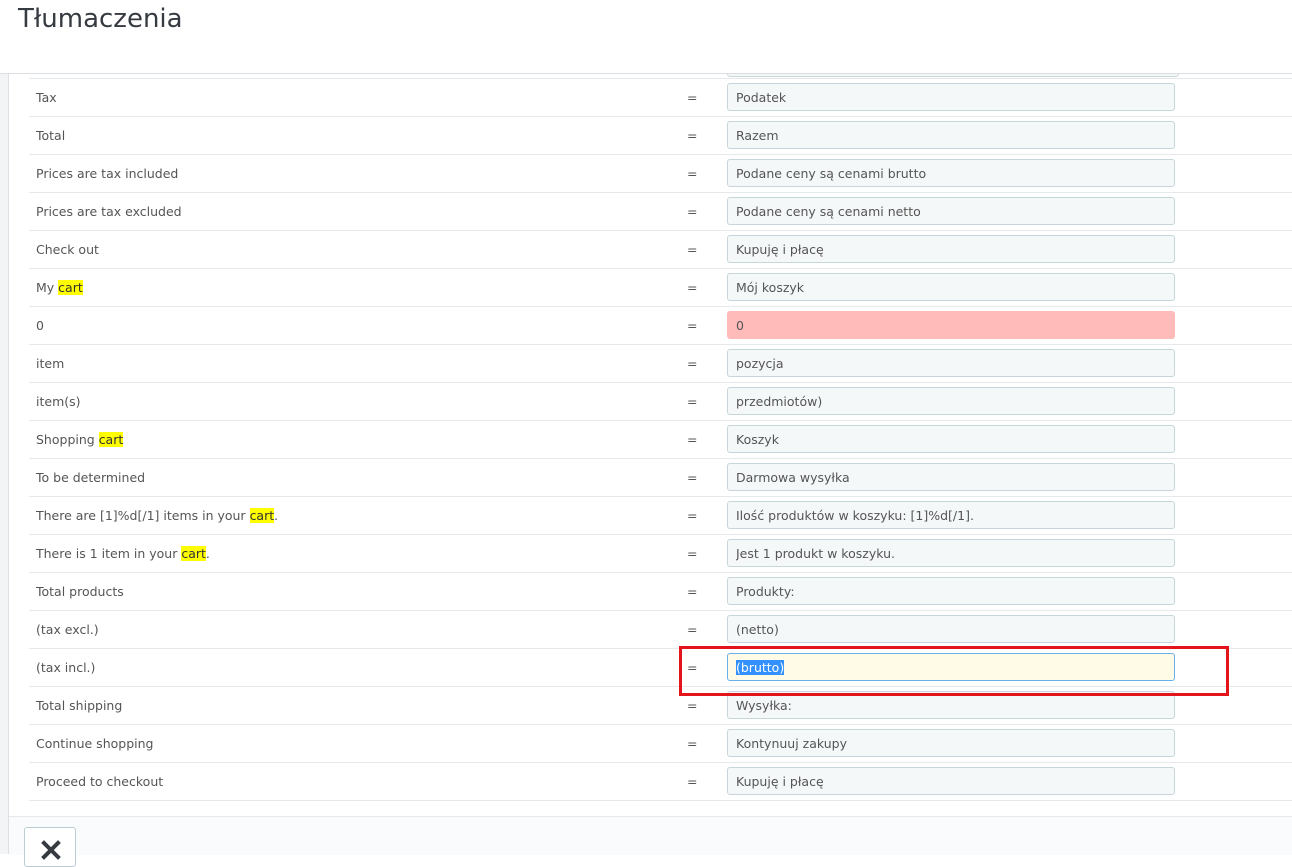  Describe the element at coordinates (660, 98) in the screenshot. I see `translation-row: Tax =` at that location.